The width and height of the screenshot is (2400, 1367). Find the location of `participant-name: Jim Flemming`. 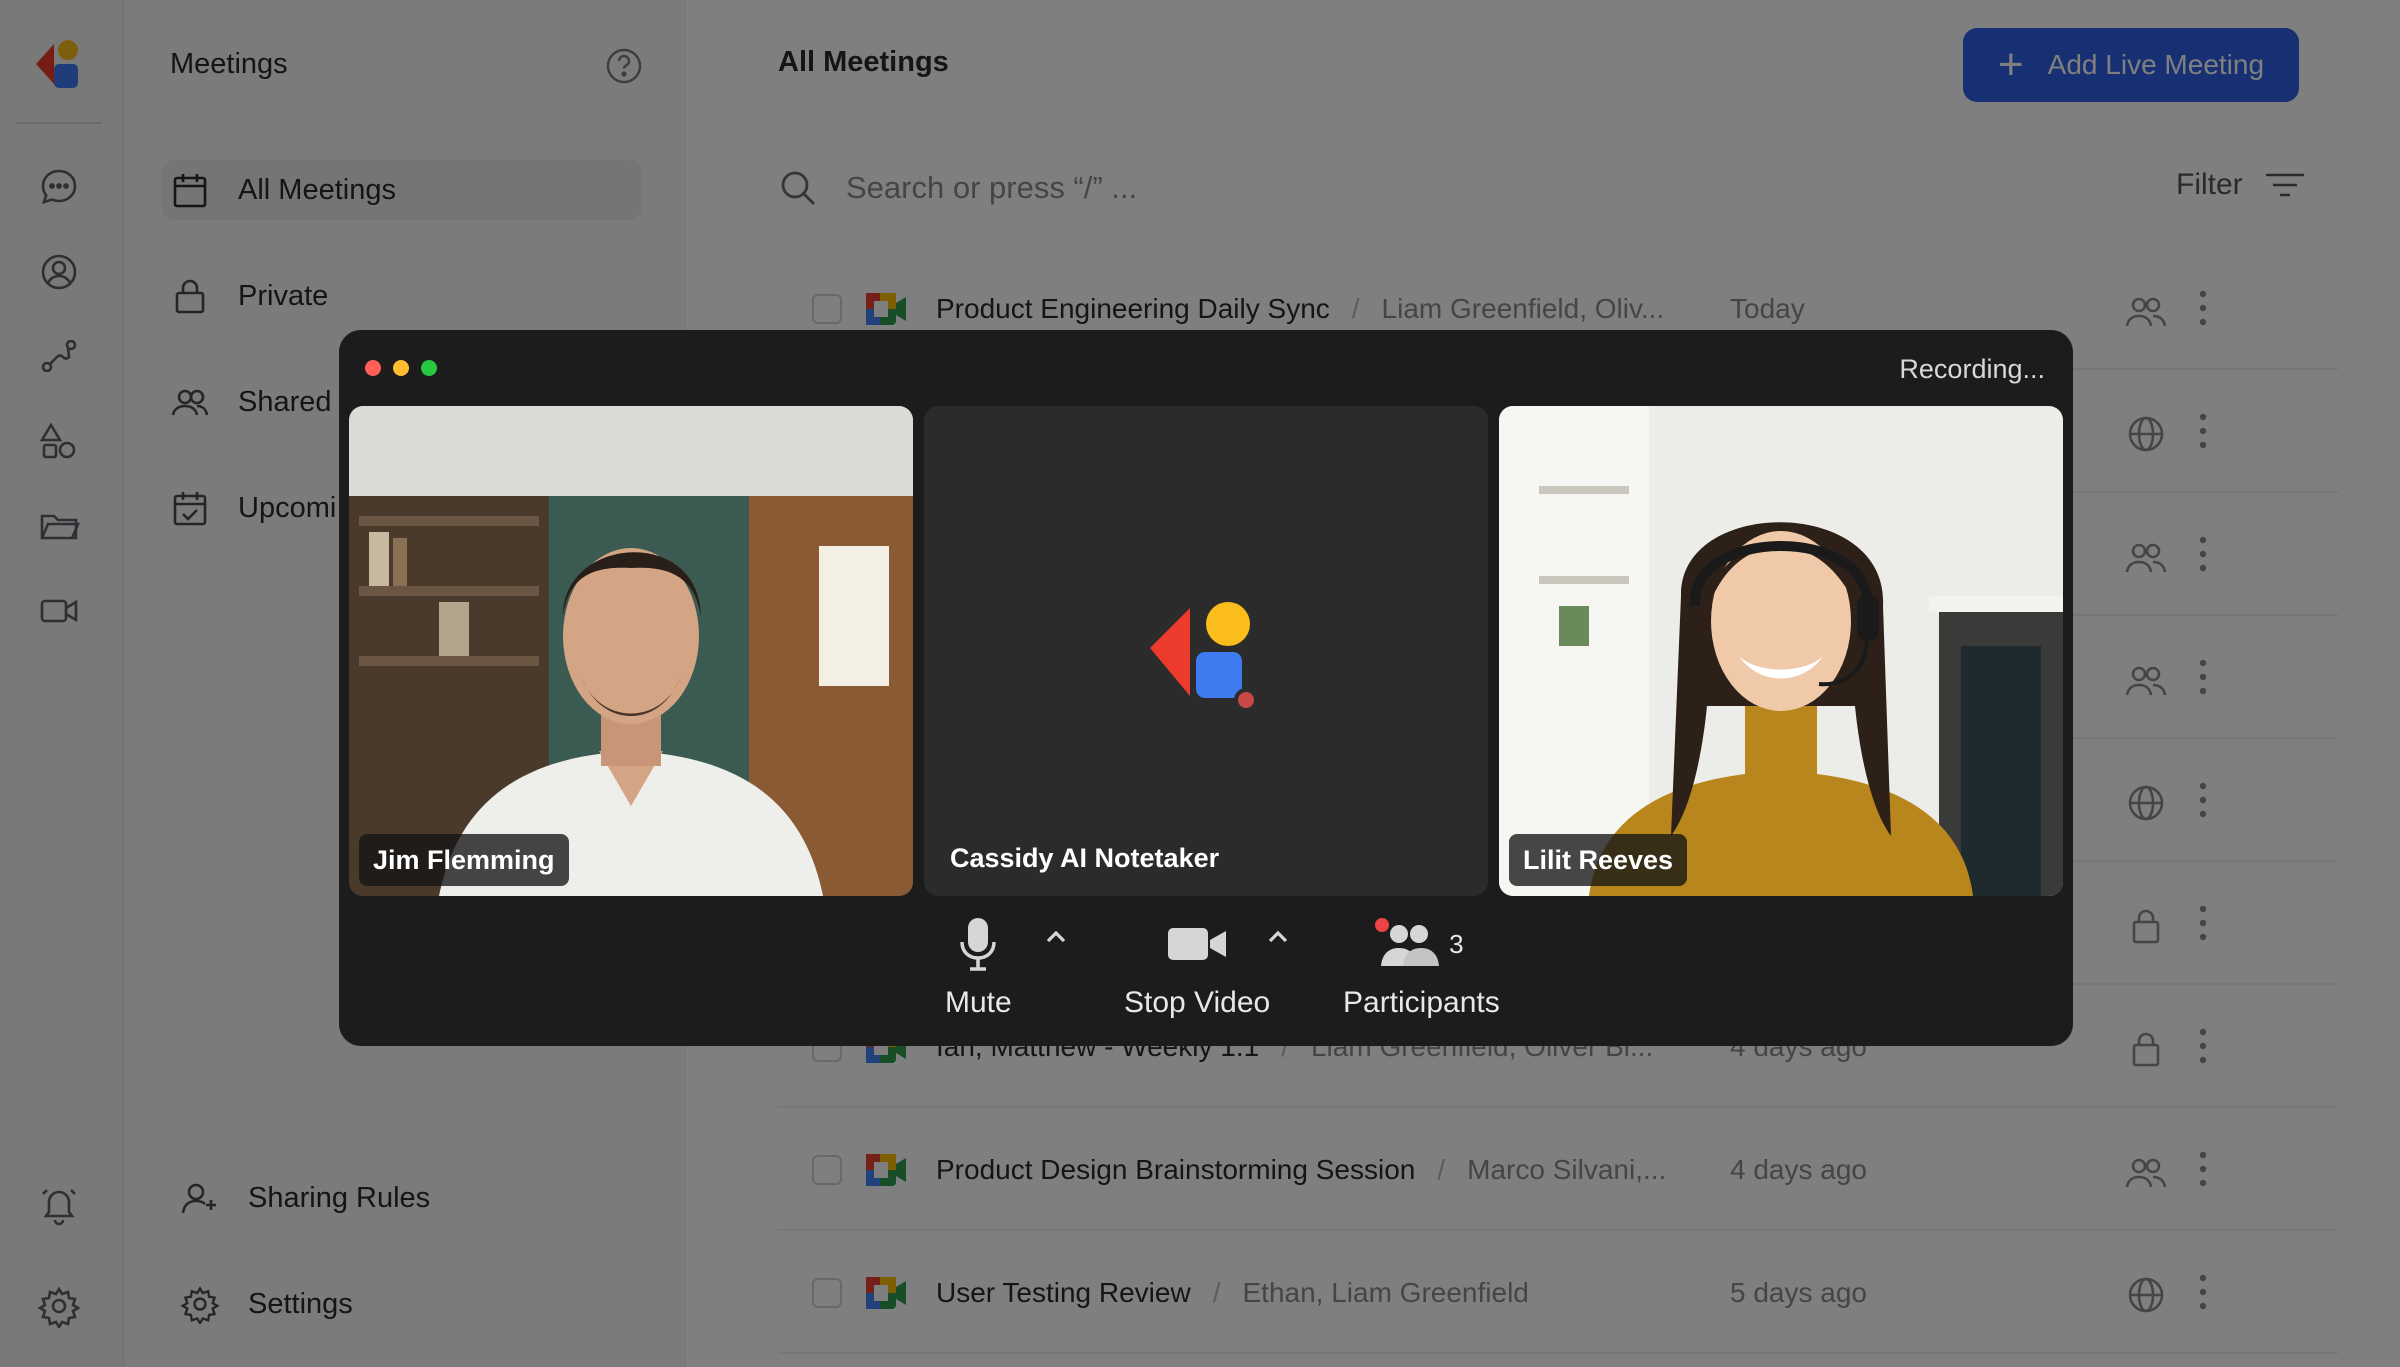

participant-name: Jim Flemming is located at coordinates (464, 860).